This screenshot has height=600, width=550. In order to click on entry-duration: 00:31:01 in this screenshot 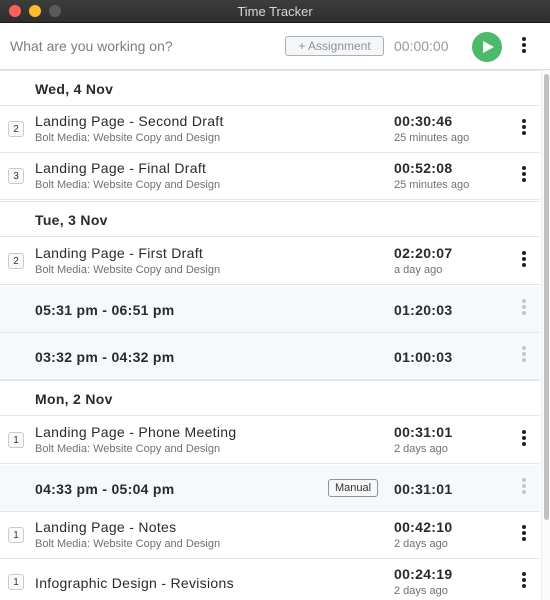, I will do `click(423, 432)`.